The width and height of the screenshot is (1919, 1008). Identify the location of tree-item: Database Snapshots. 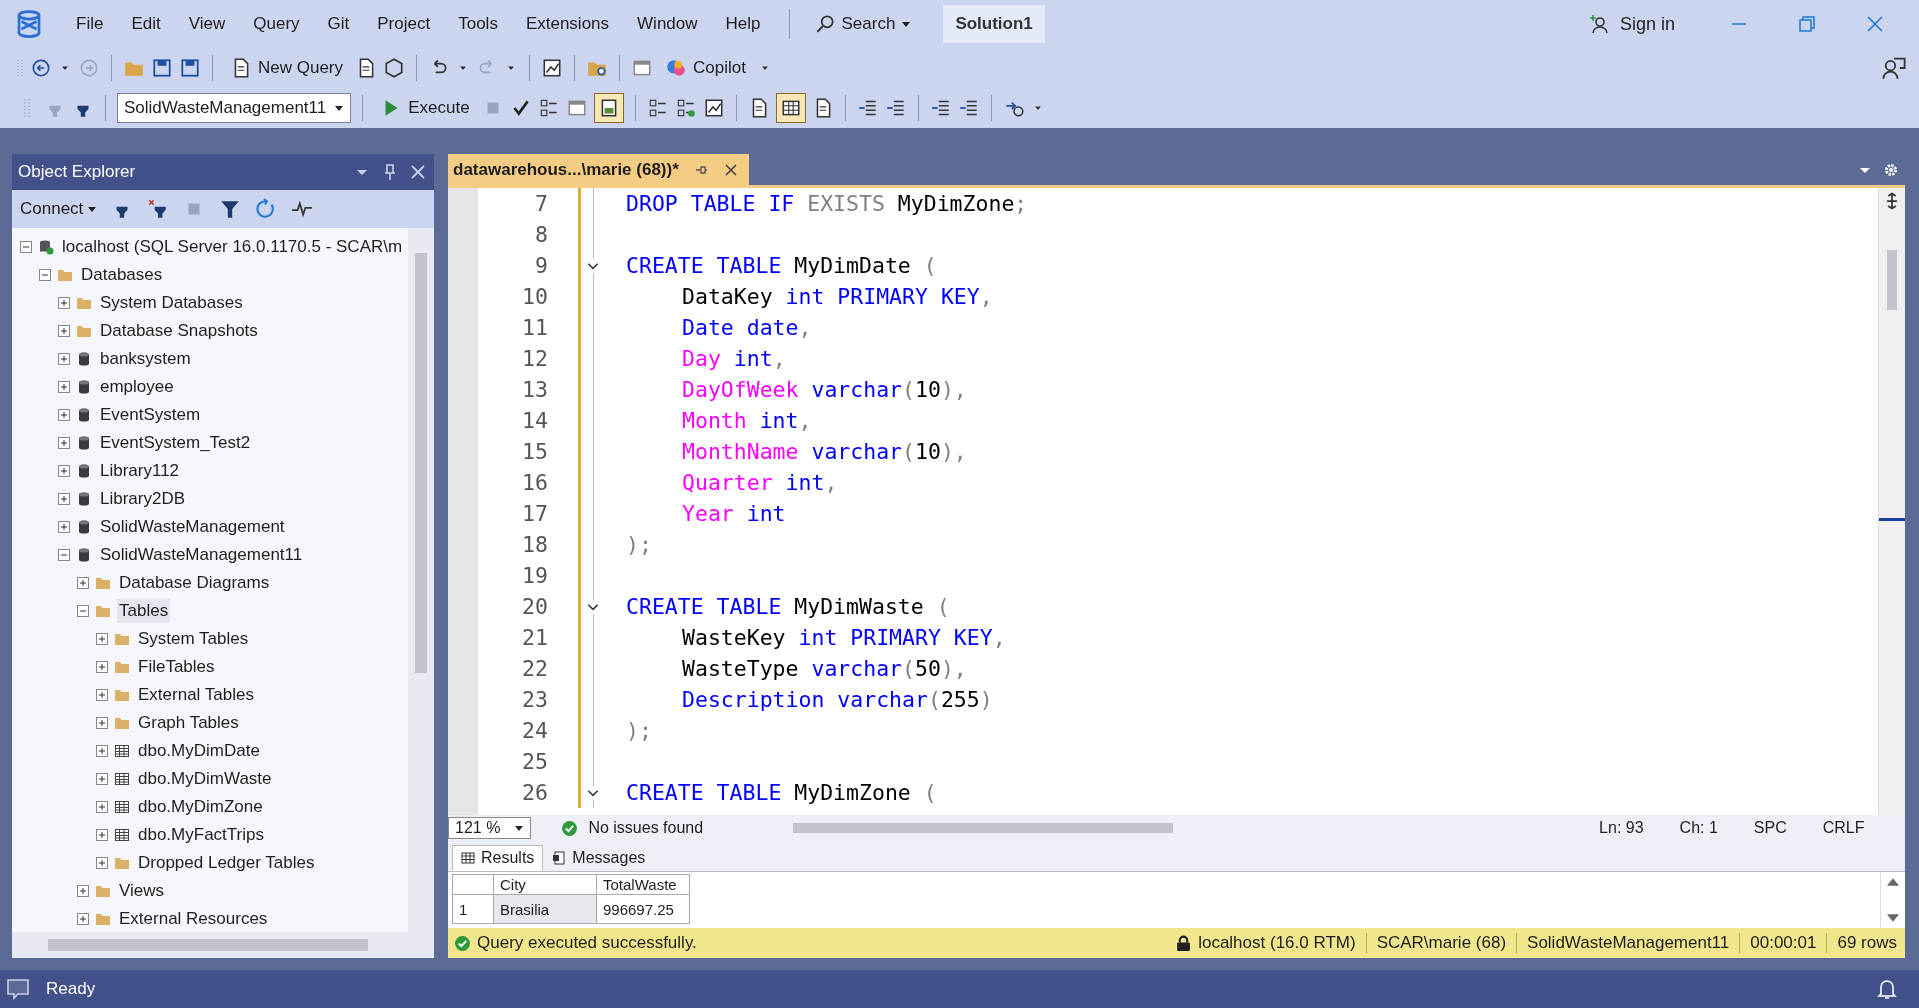
(179, 331).